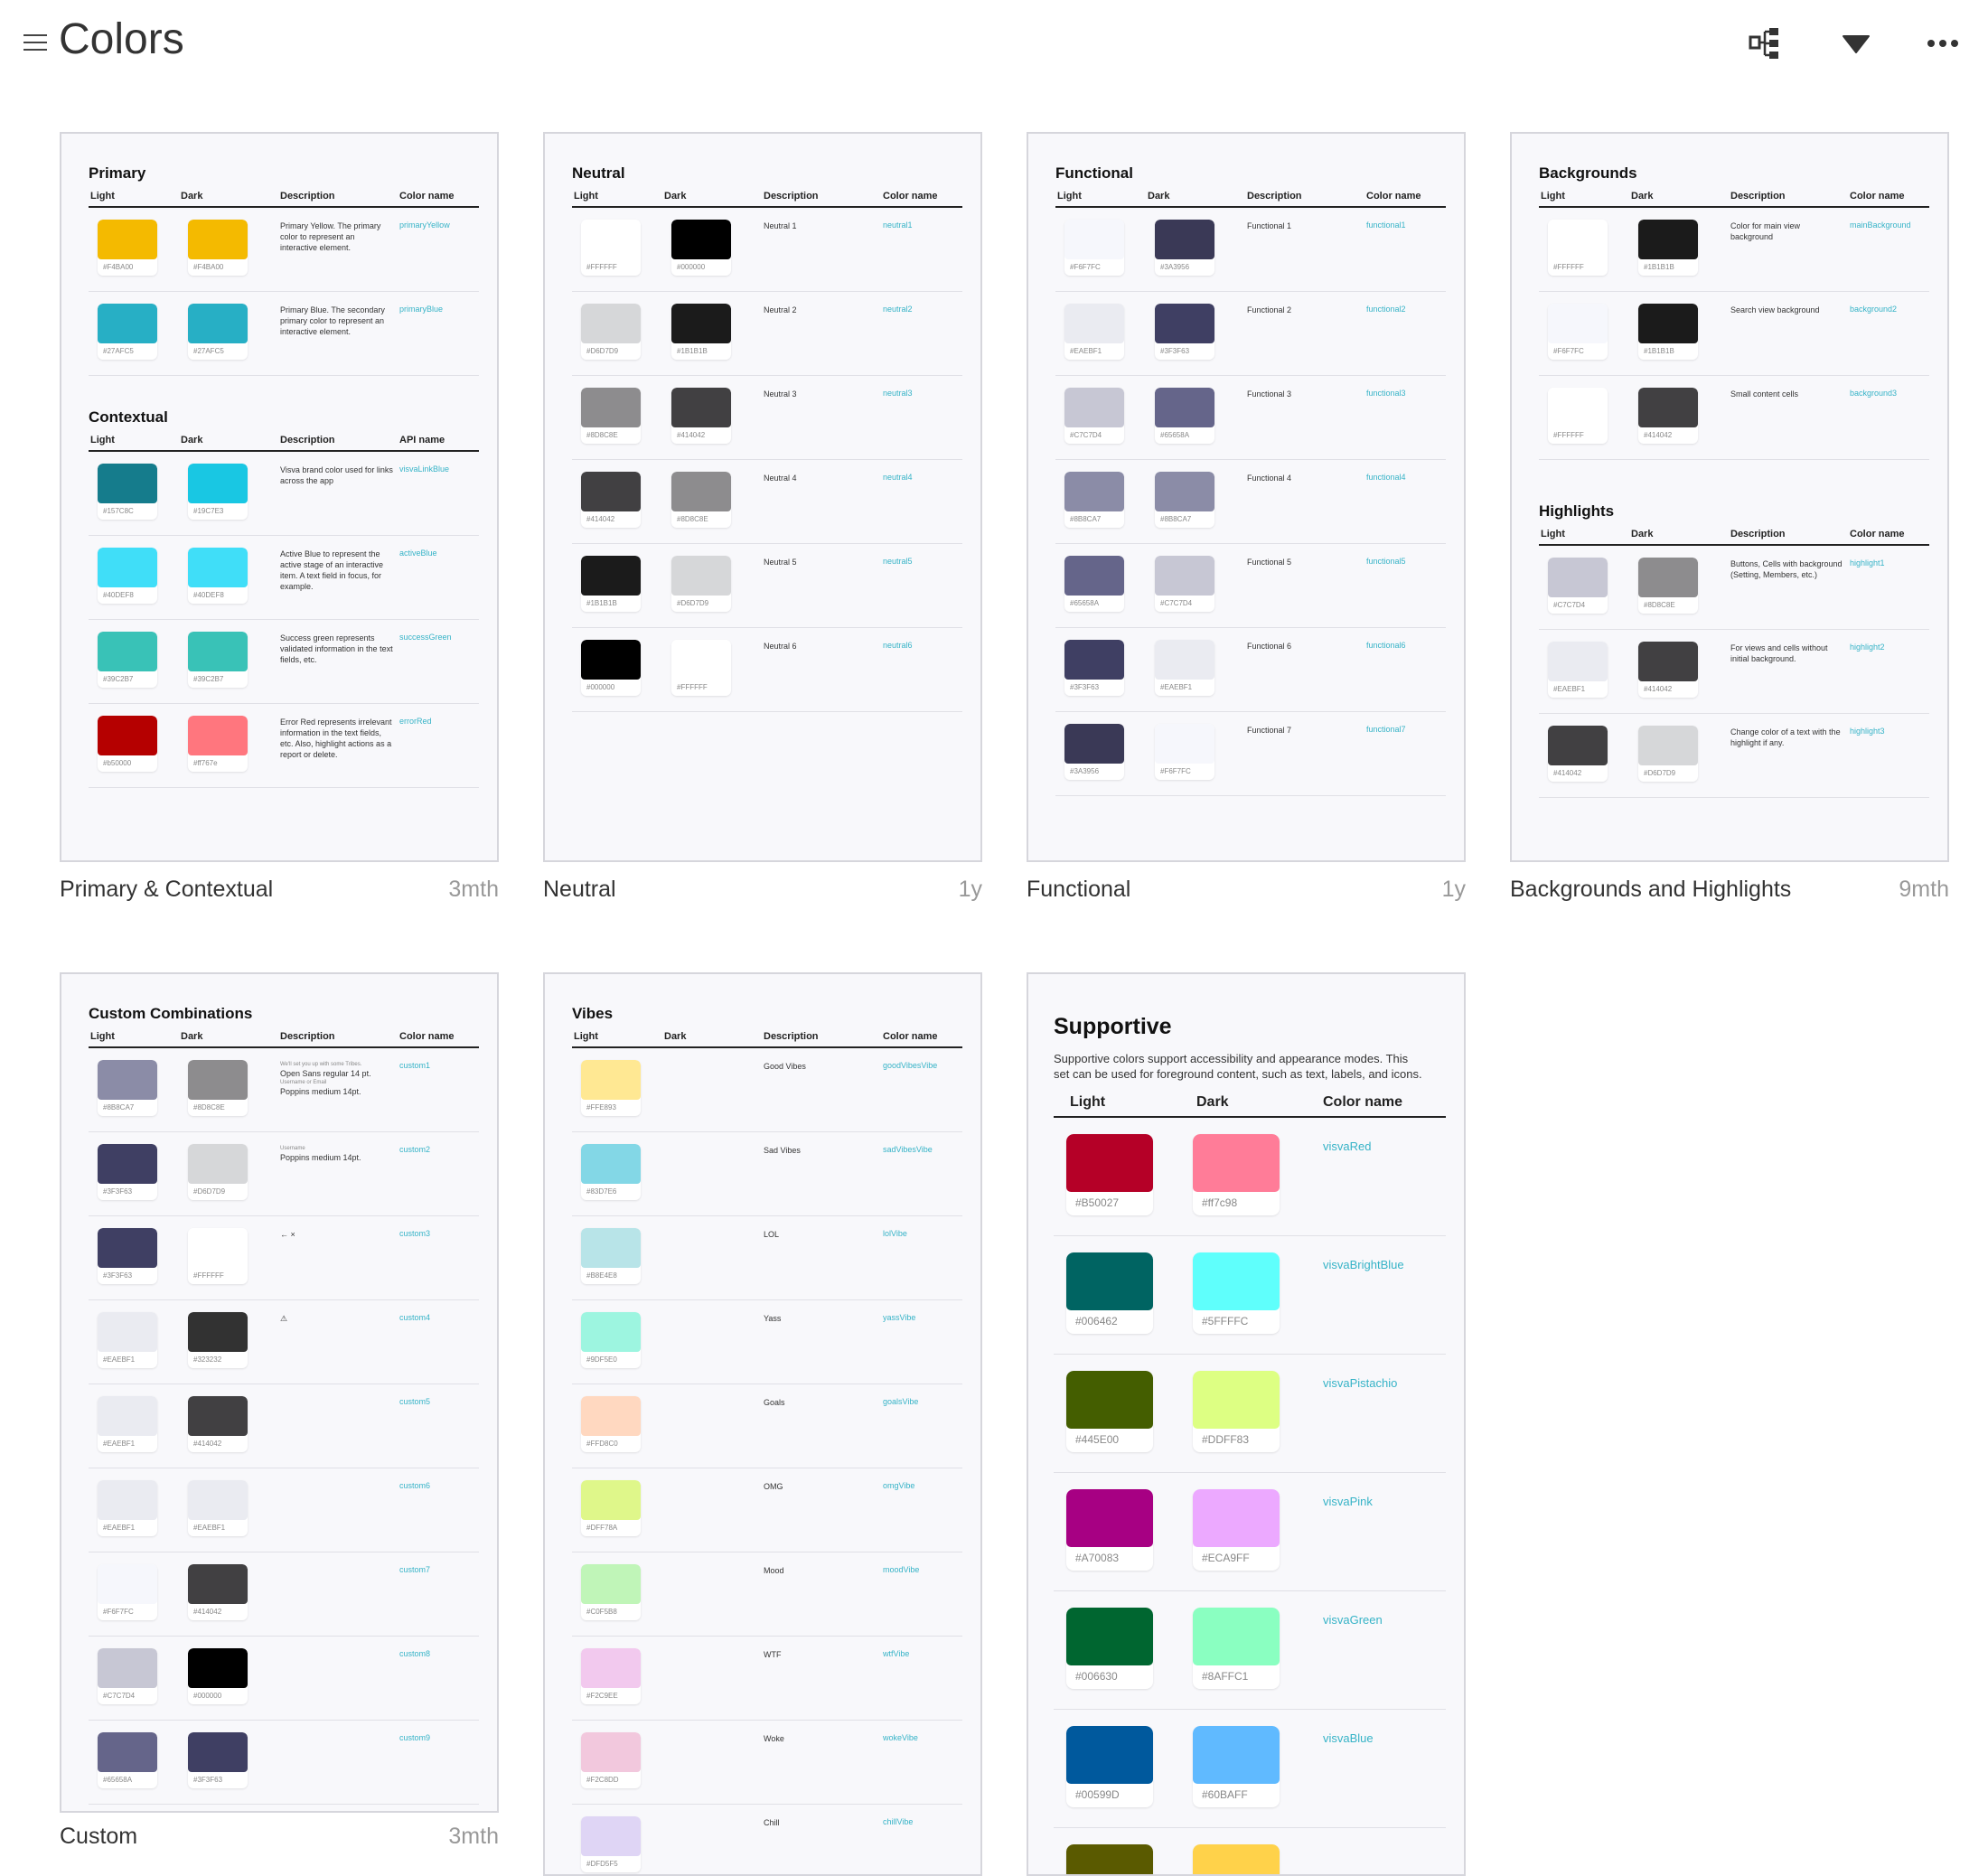  What do you see at coordinates (1094, 752) in the screenshot?
I see `light-swatch: #3A3956` at bounding box center [1094, 752].